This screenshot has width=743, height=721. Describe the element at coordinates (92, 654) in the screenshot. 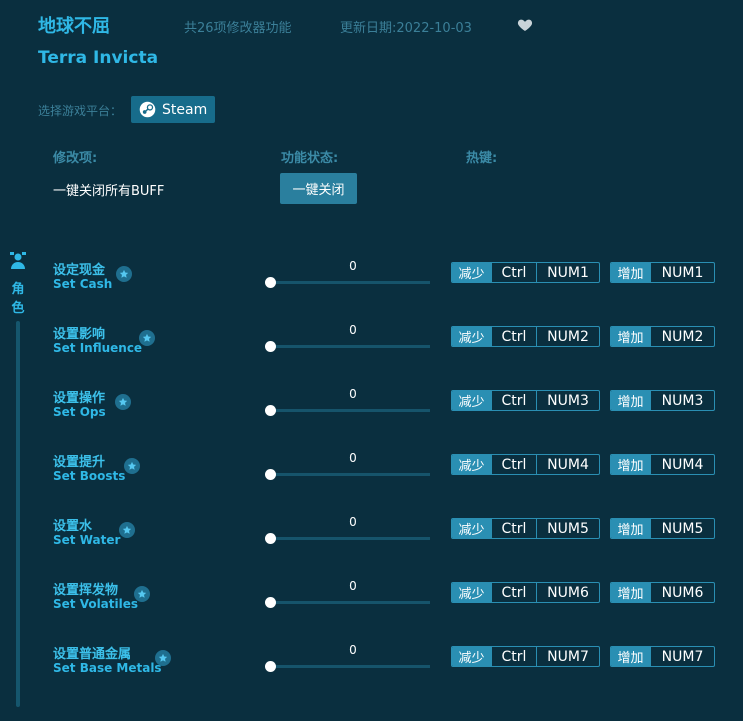

I see `mod-name-cn: 设置普通金属` at that location.